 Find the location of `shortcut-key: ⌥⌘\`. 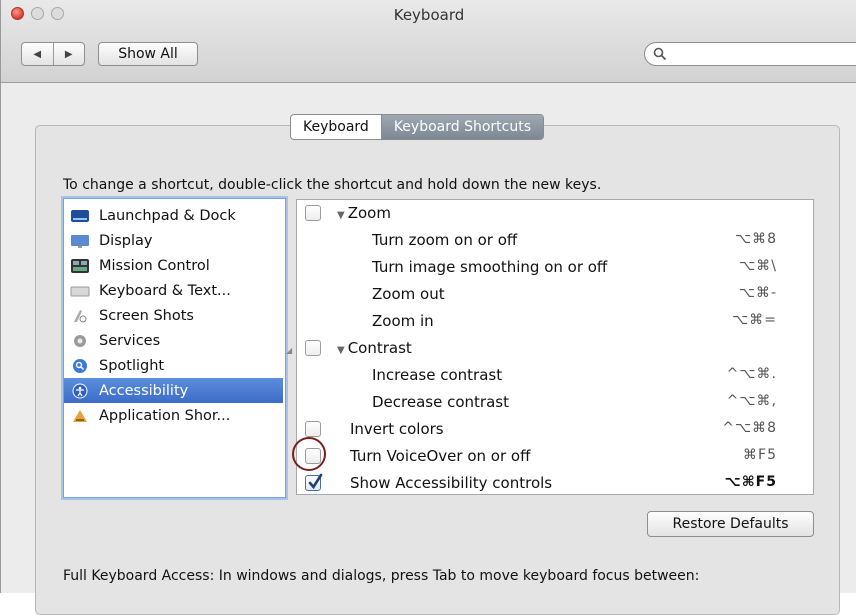

shortcut-key: ⌥⌘\ is located at coordinates (758, 266).